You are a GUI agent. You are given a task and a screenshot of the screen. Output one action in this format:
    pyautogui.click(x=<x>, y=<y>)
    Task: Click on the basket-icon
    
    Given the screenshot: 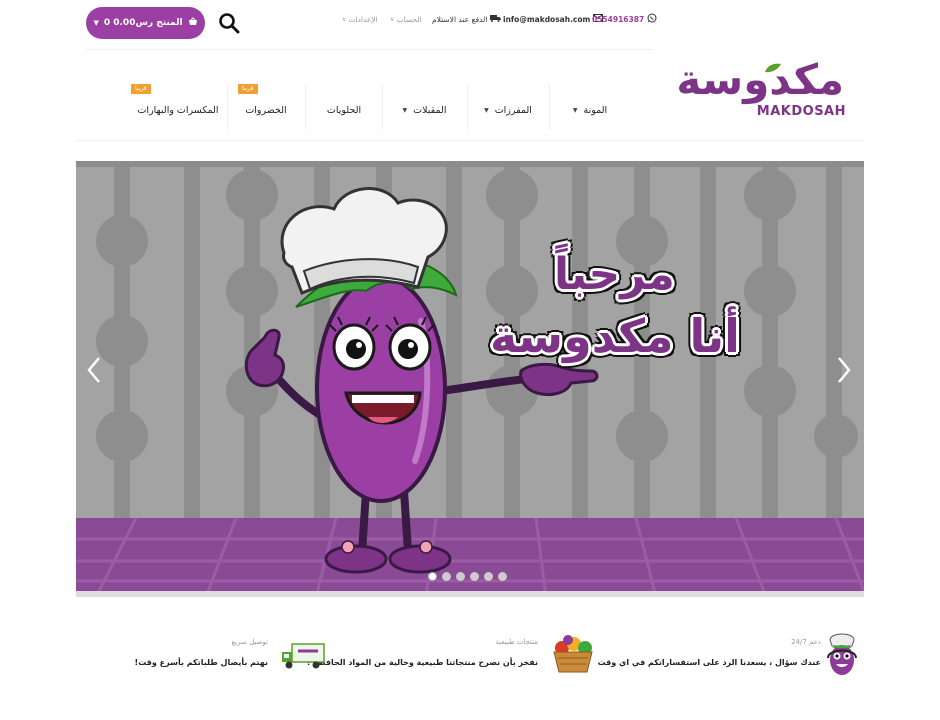 What is the action you would take?
    pyautogui.click(x=193, y=23)
    